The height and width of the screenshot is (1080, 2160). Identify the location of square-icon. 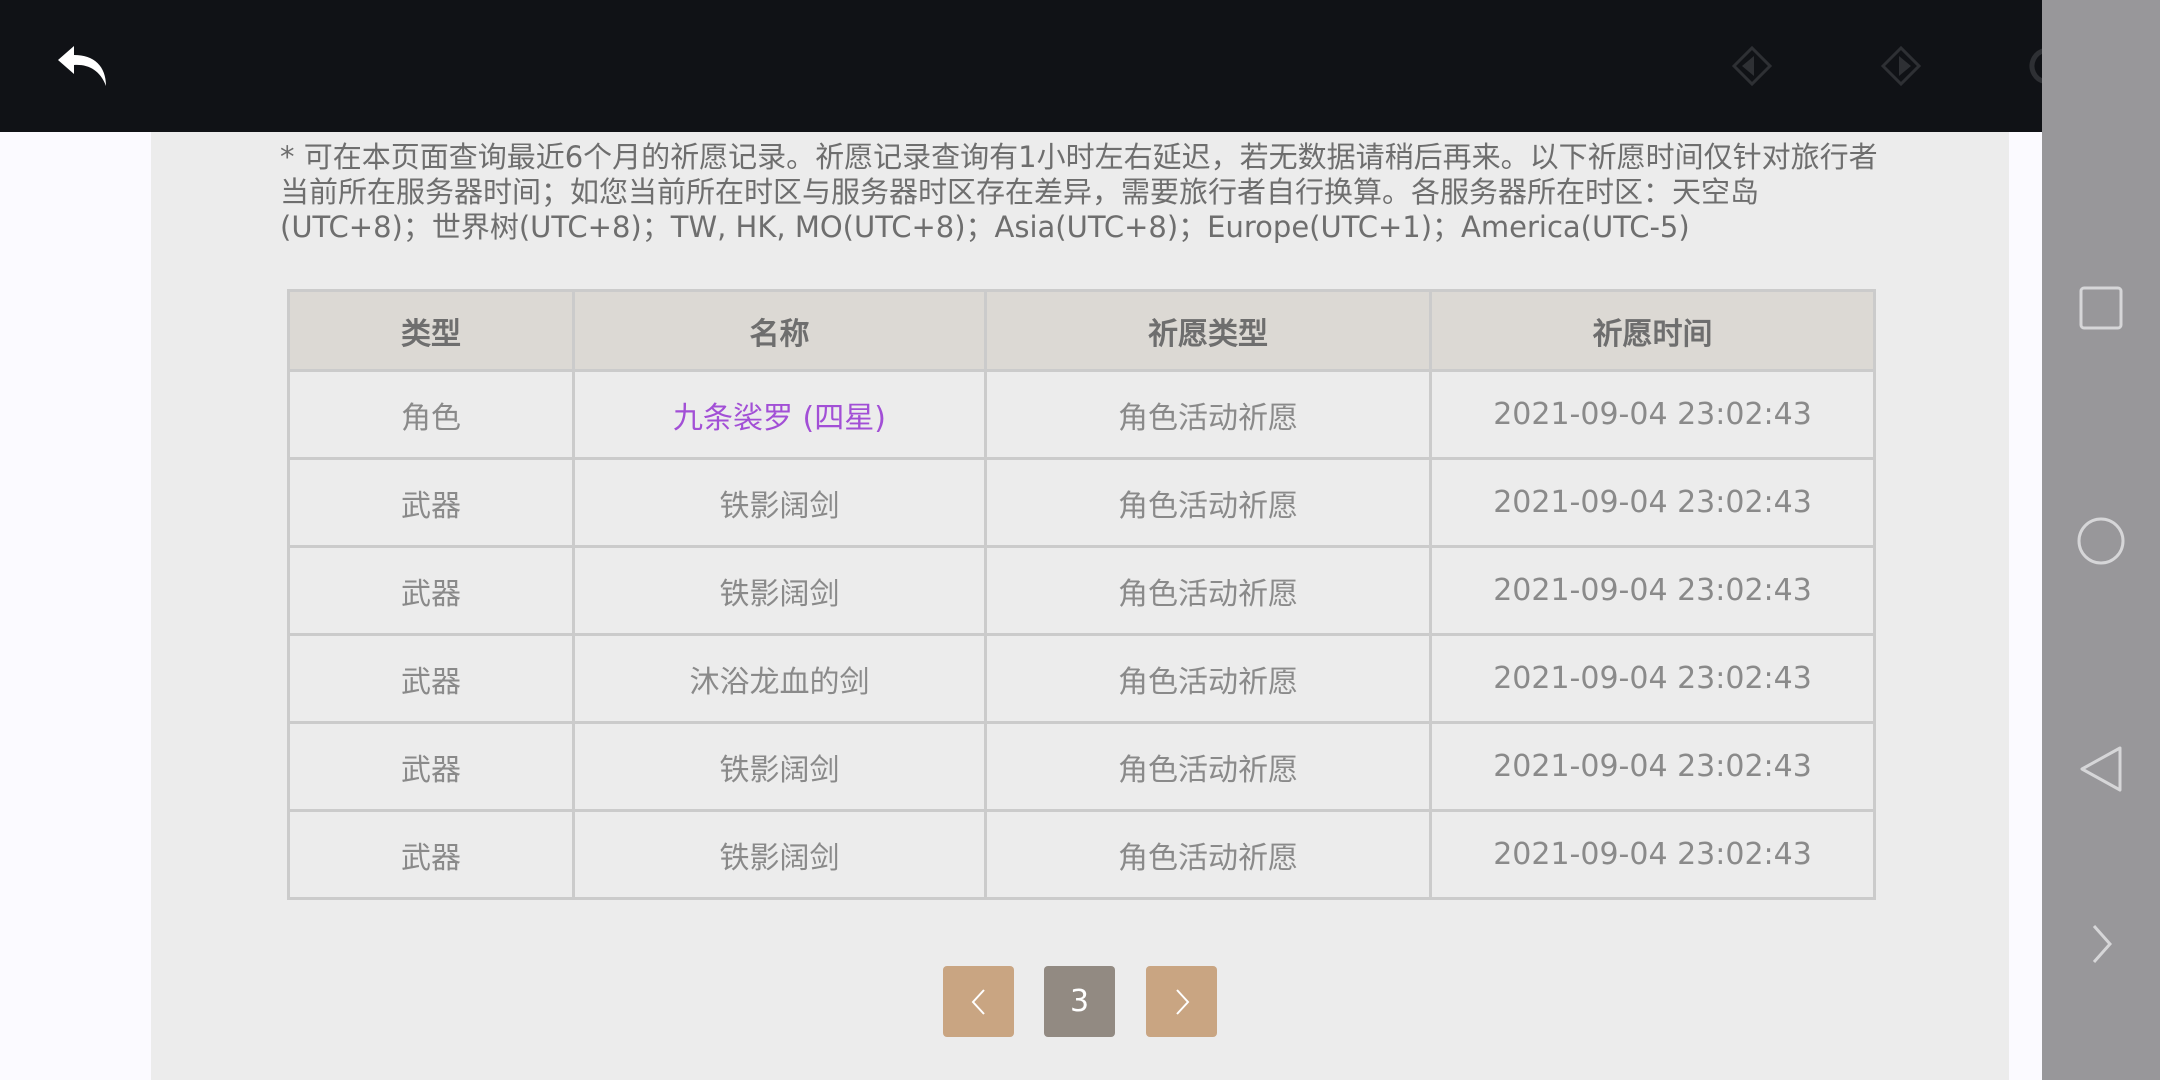
(2101, 308).